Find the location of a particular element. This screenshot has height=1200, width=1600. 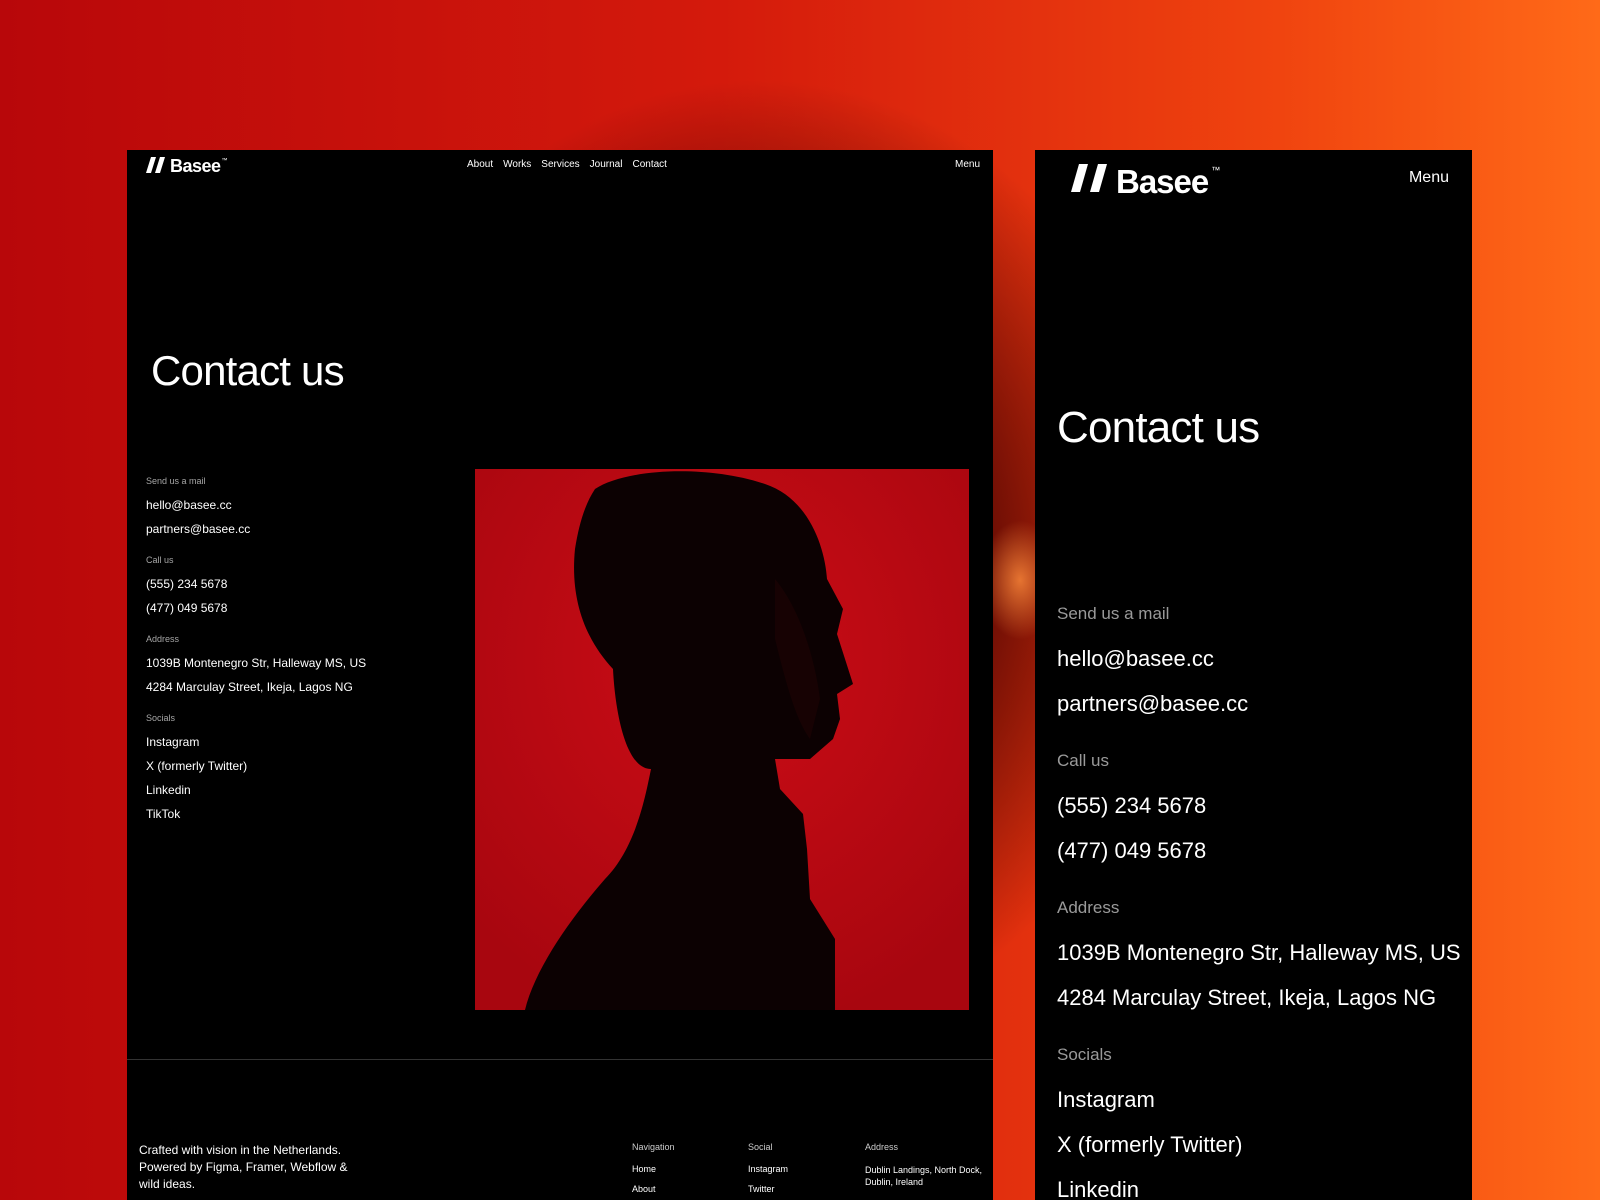

desktop-menu-button: Menu is located at coordinates (967, 164).